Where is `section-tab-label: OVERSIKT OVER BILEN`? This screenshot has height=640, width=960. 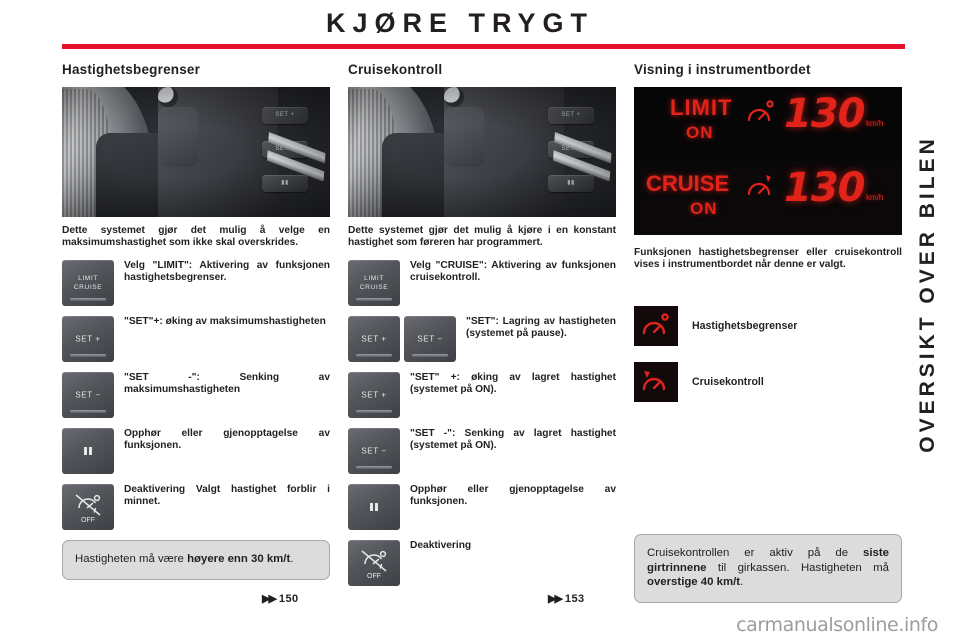
section-tab-label: OVERSIKT OVER BILEN is located at coordinates (927, 294).